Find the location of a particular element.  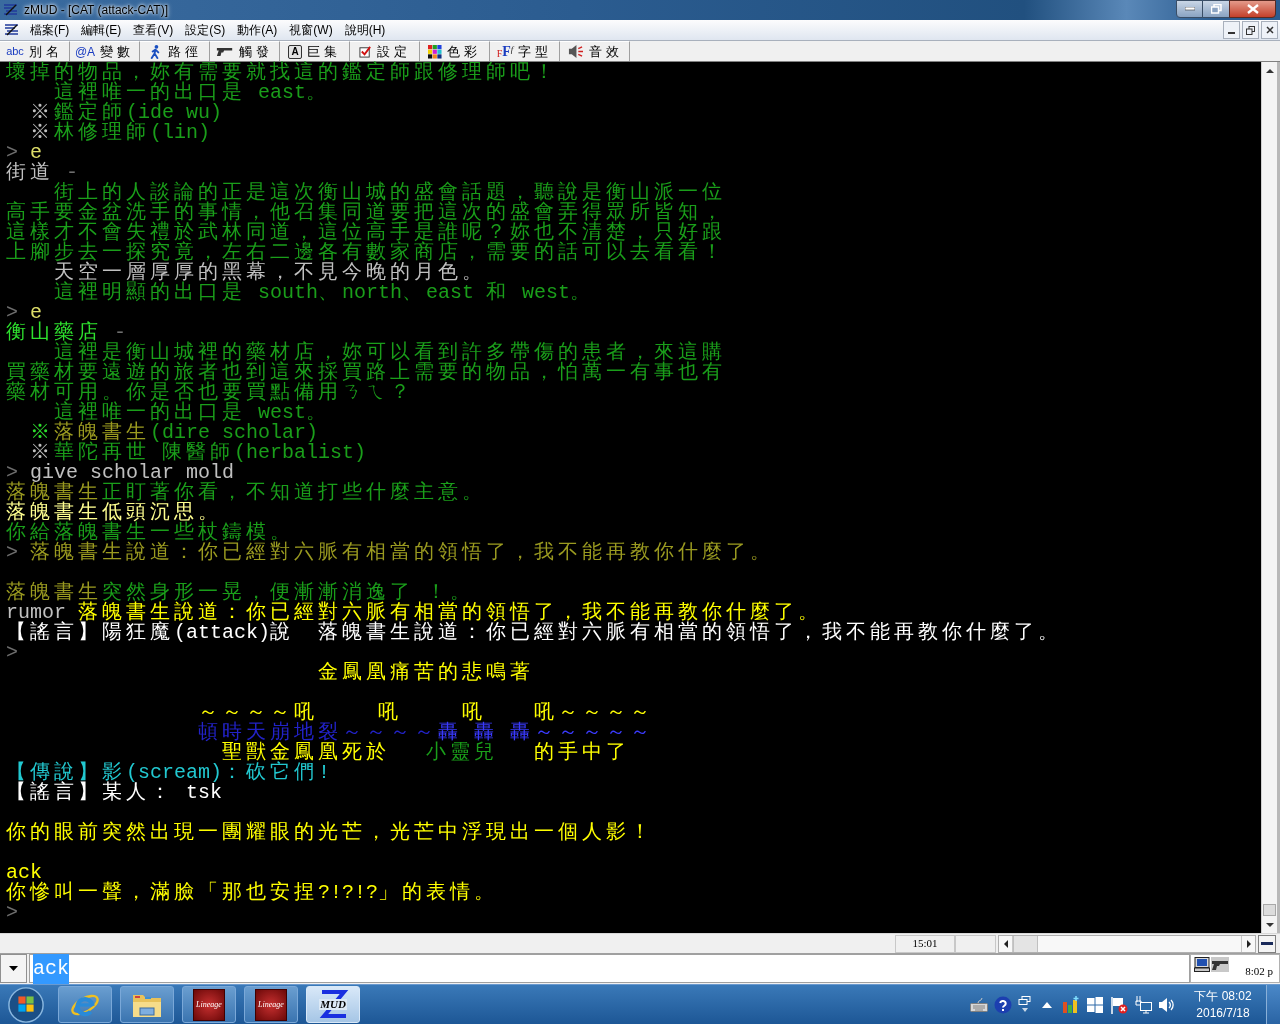

menu-item: 編輯(E) is located at coordinates (101, 30).